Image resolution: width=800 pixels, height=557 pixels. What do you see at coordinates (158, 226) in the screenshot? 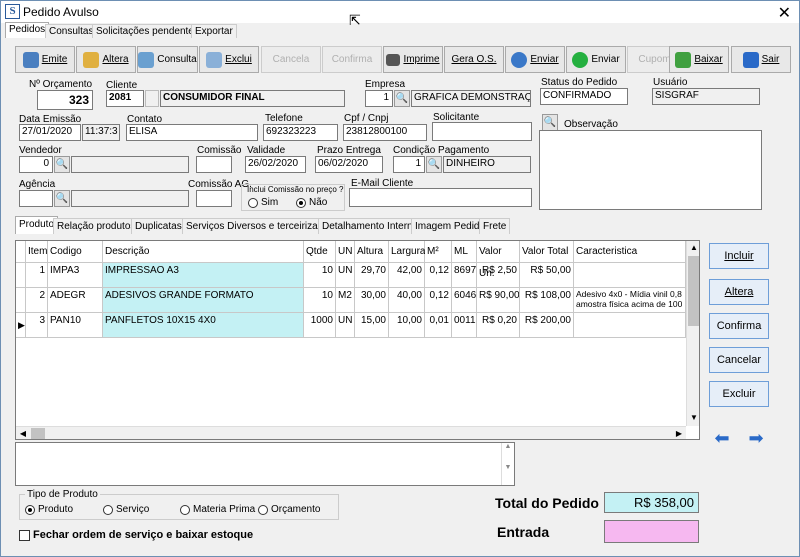
I see `detail-tab-duplicatas: Duplicatas` at bounding box center [158, 226].